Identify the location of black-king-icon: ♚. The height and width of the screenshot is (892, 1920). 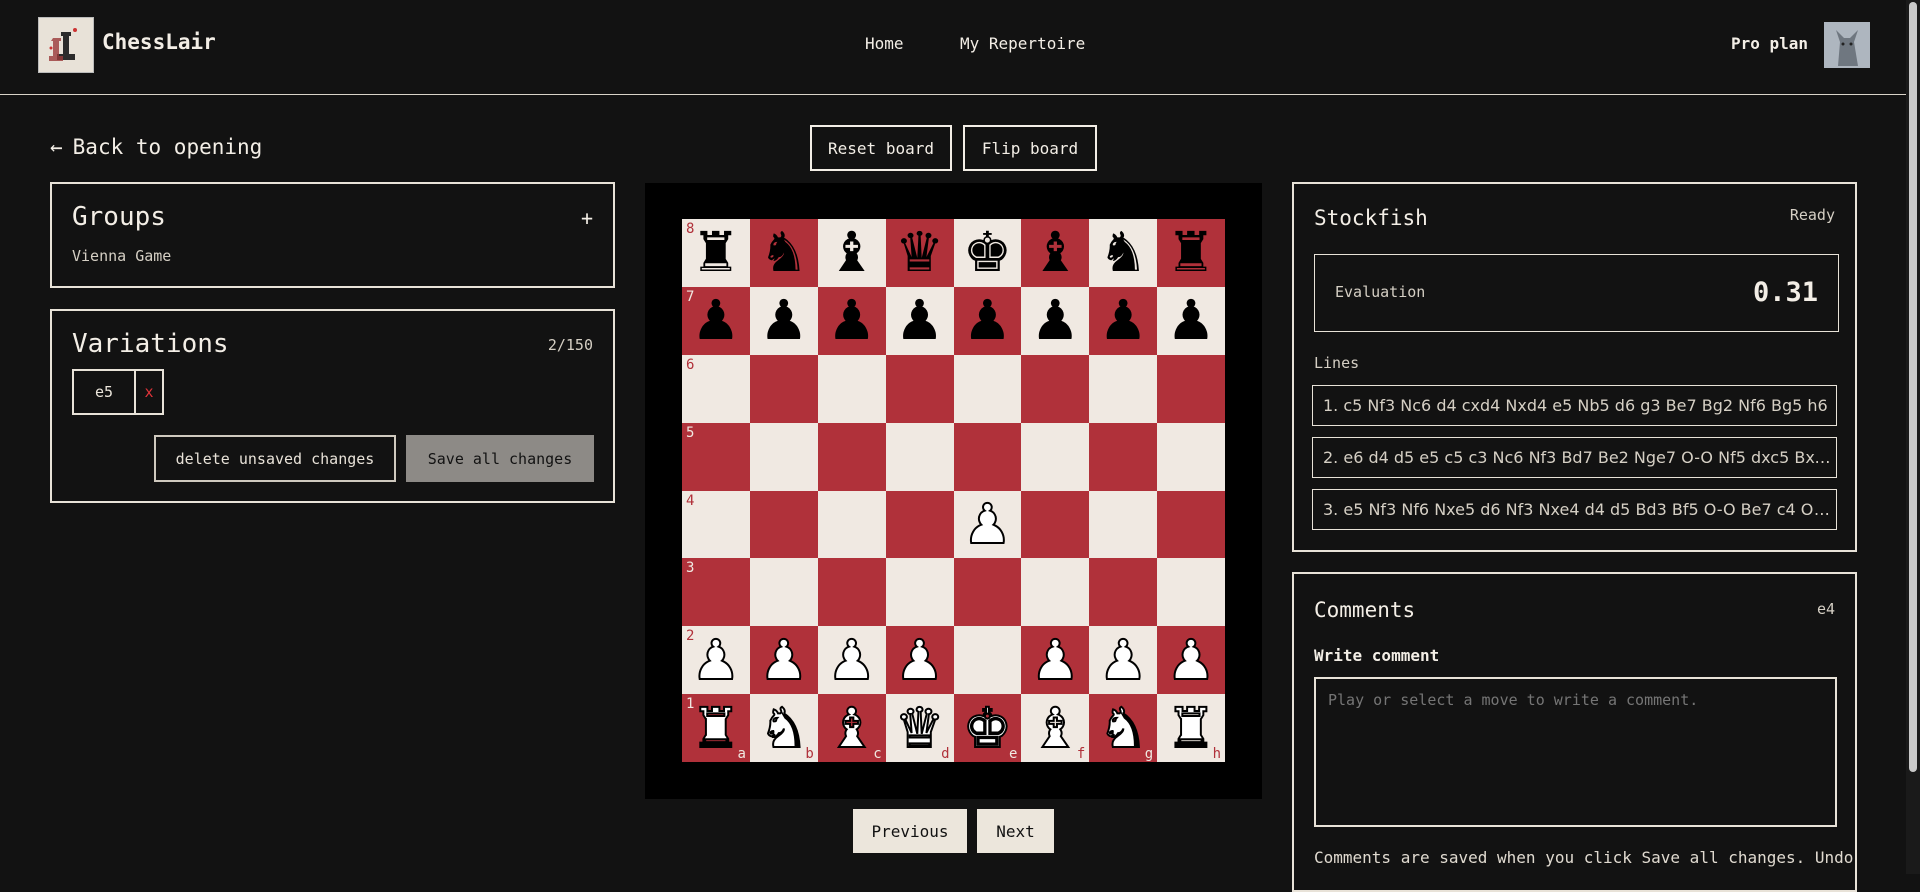
(987, 252).